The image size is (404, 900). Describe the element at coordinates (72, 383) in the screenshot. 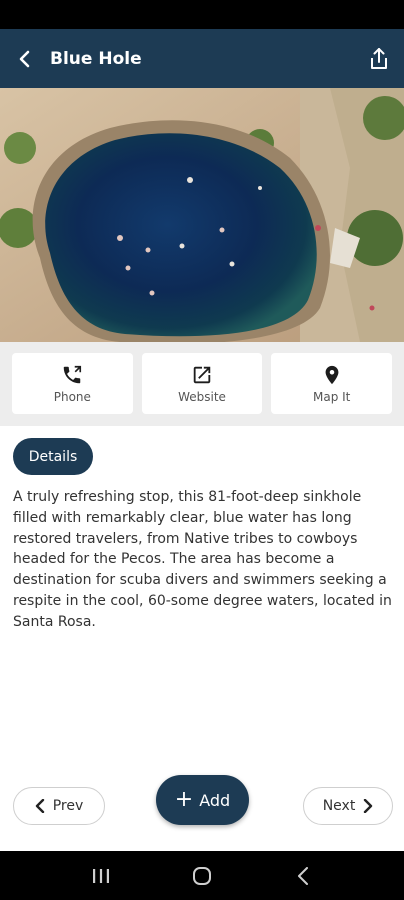

I see `phone-button: Phone` at that location.